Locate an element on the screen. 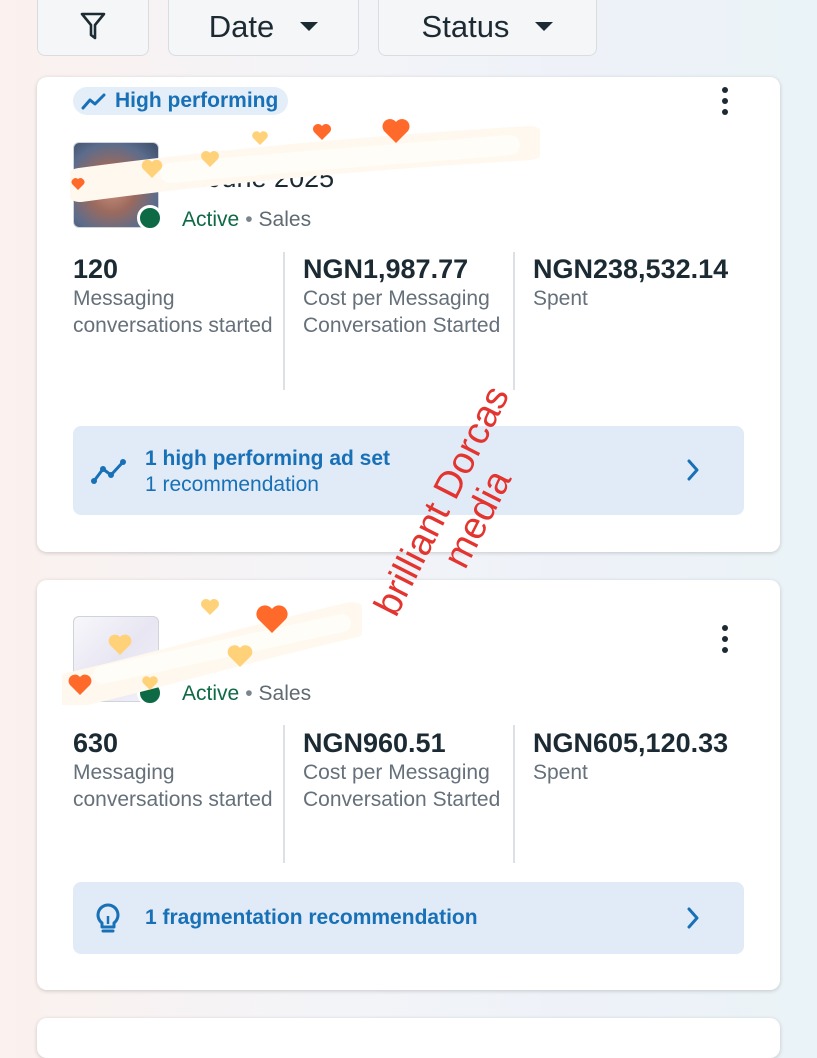  filter-button is located at coordinates (93, 28).